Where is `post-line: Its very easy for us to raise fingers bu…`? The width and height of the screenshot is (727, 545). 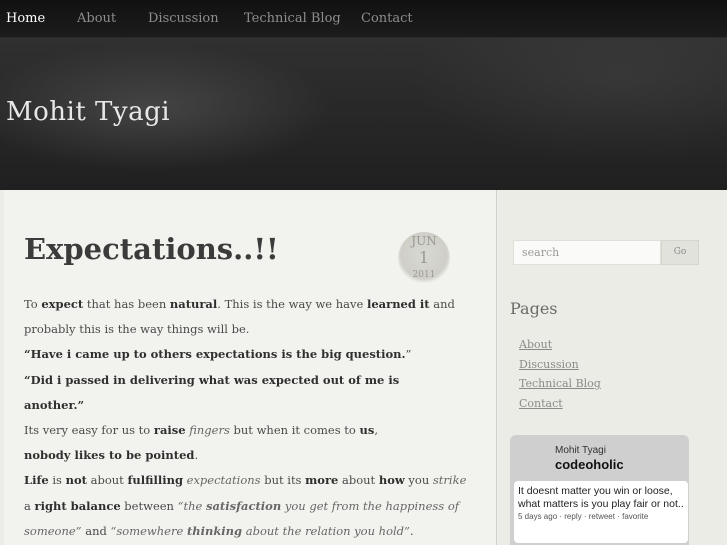 post-line: Its very easy for us to raise fingers bu… is located at coordinates (214, 430).